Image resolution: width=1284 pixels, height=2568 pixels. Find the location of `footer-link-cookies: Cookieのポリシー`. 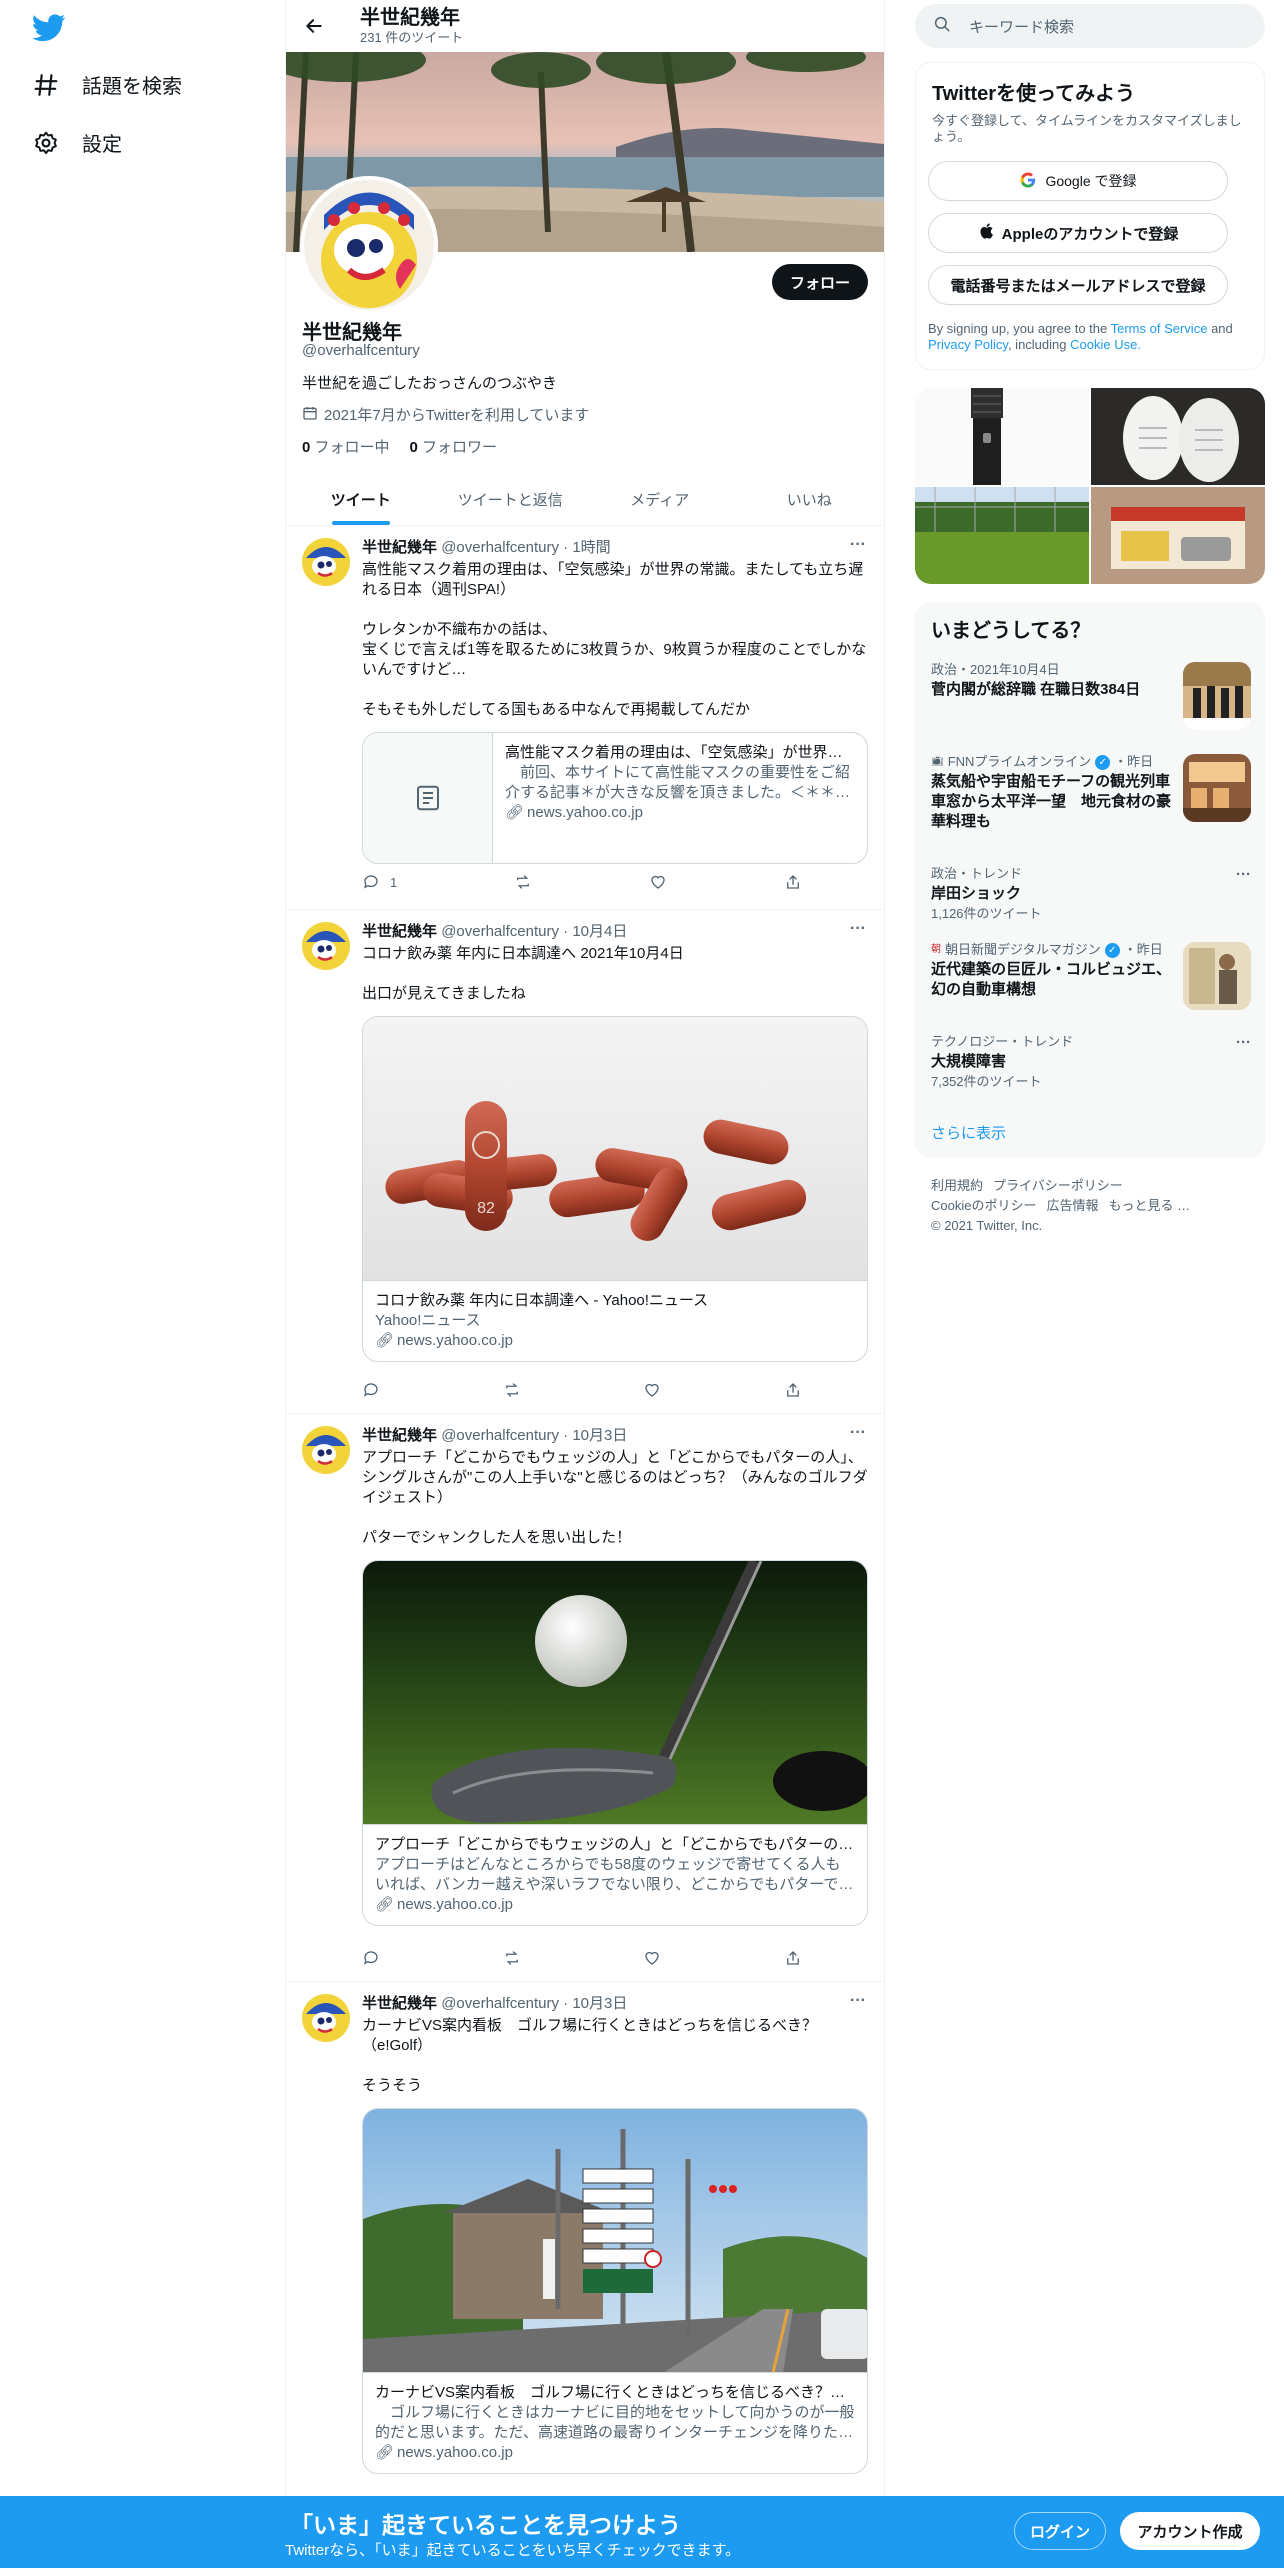

footer-link-cookies: Cookieのポリシー is located at coordinates (983, 1205).